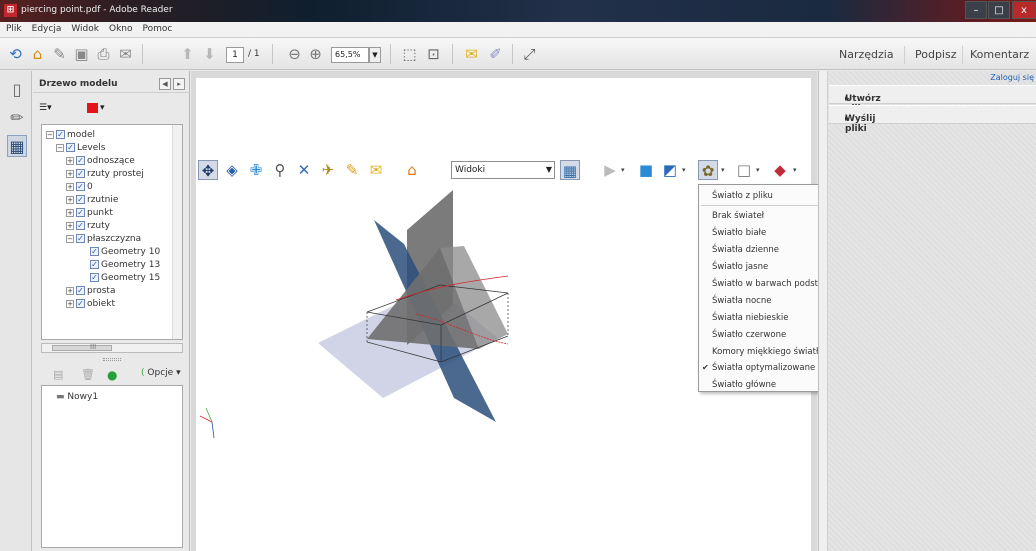 This screenshot has width=1036, height=551. I want to click on tree-item: ✓ Geometry 13, so click(125, 265).